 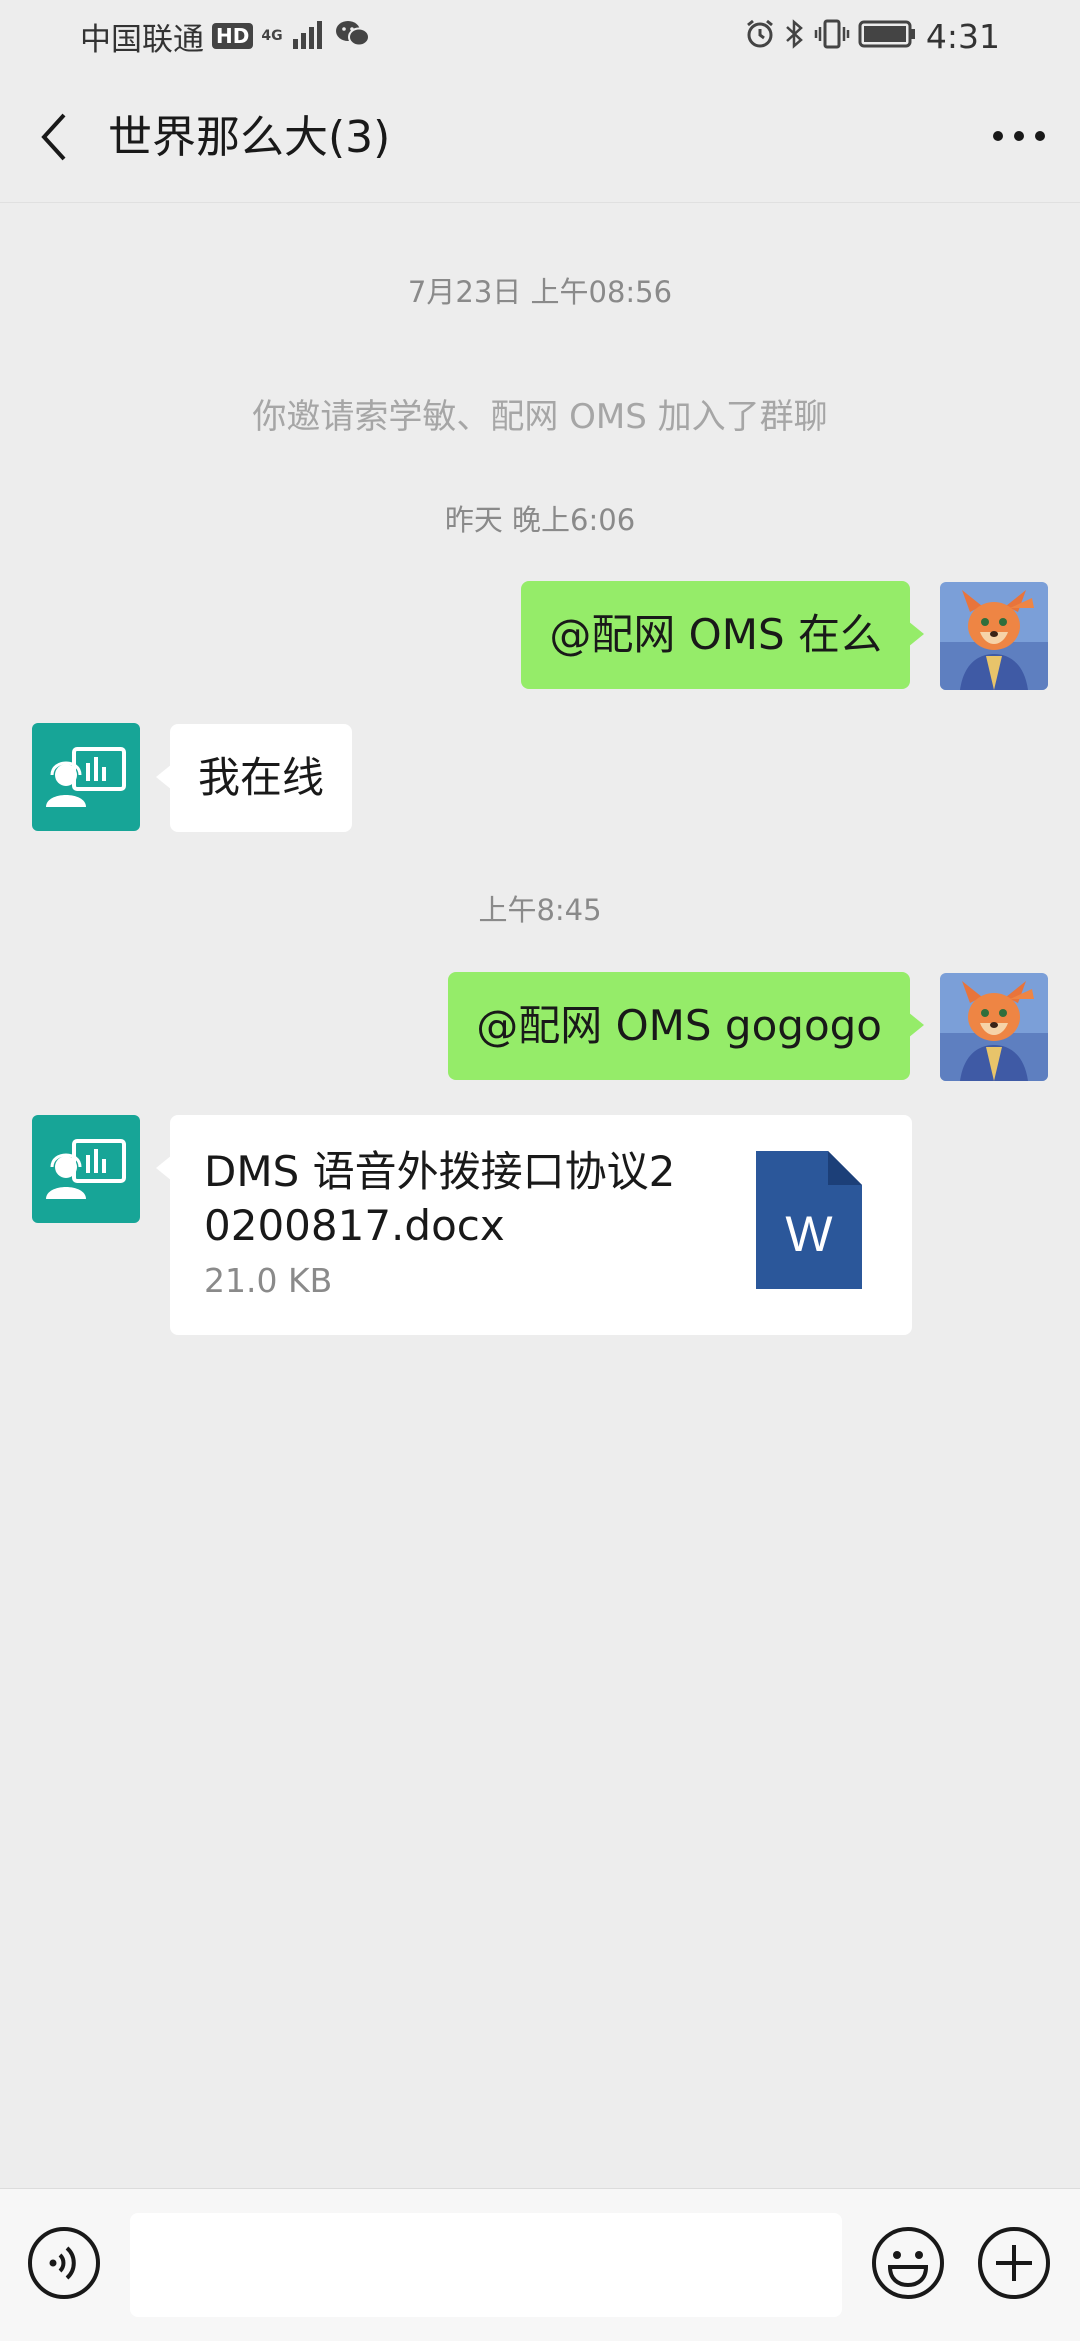 I want to click on word-icon-letter: W, so click(x=809, y=1234).